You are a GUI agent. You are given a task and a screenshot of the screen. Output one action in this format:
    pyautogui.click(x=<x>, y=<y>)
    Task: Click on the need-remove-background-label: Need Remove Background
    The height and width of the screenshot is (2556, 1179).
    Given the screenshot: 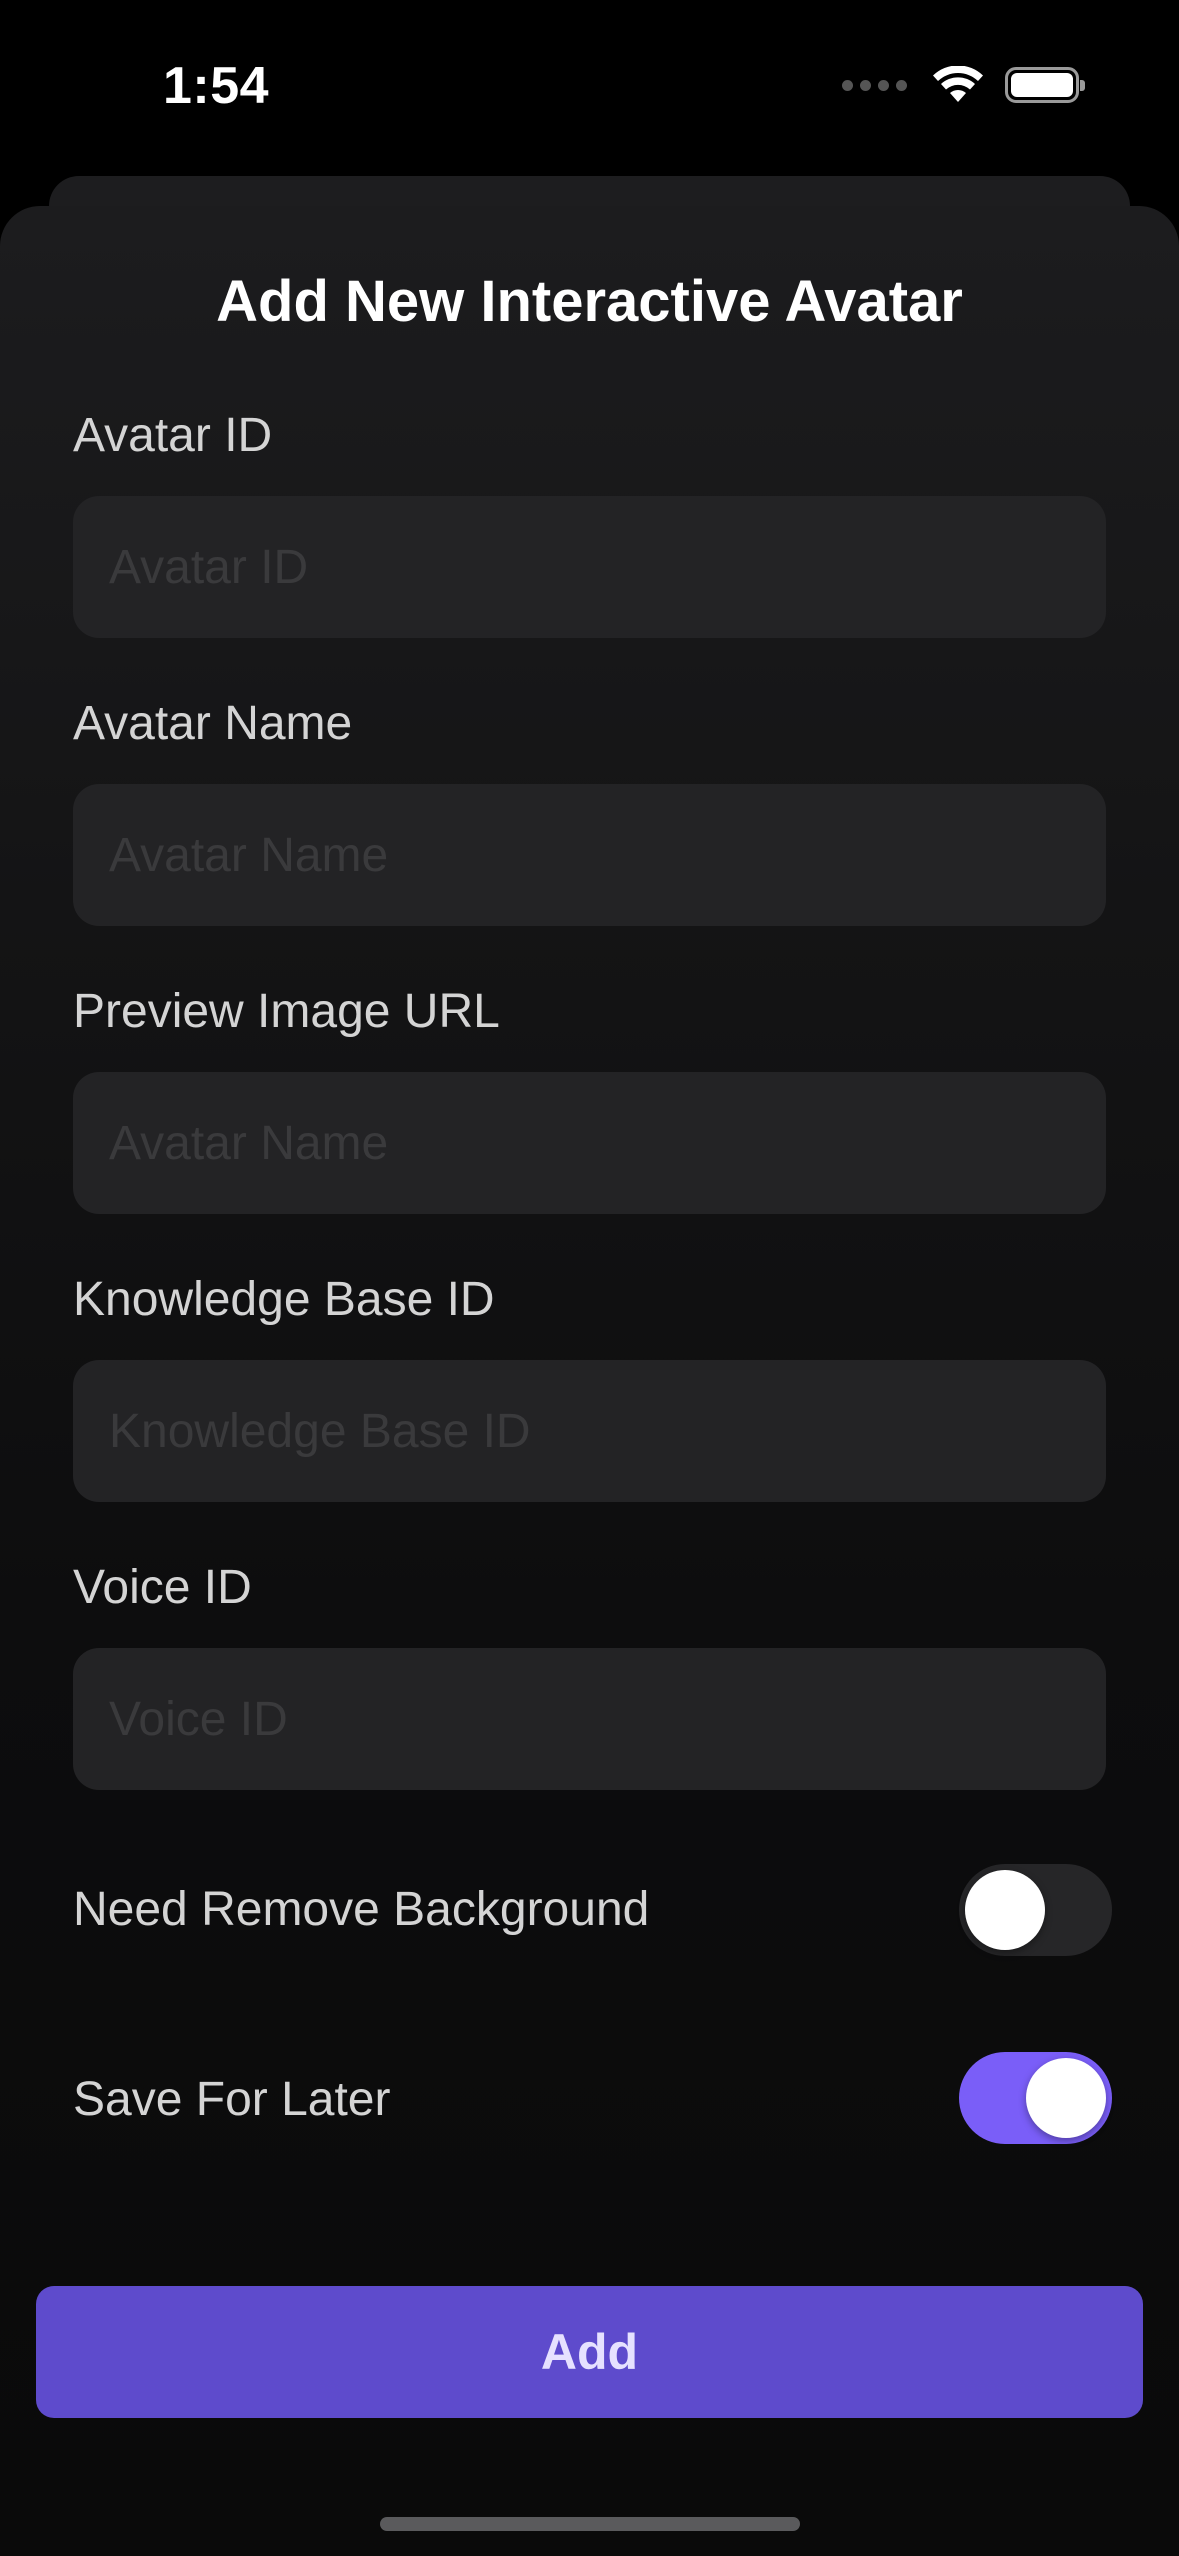 What is the action you would take?
    pyautogui.click(x=361, y=1909)
    